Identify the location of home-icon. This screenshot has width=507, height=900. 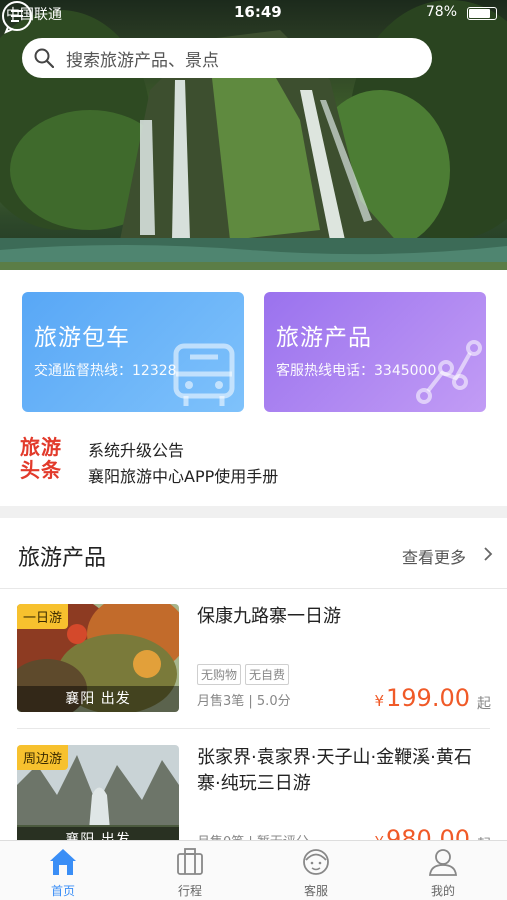
(63, 862).